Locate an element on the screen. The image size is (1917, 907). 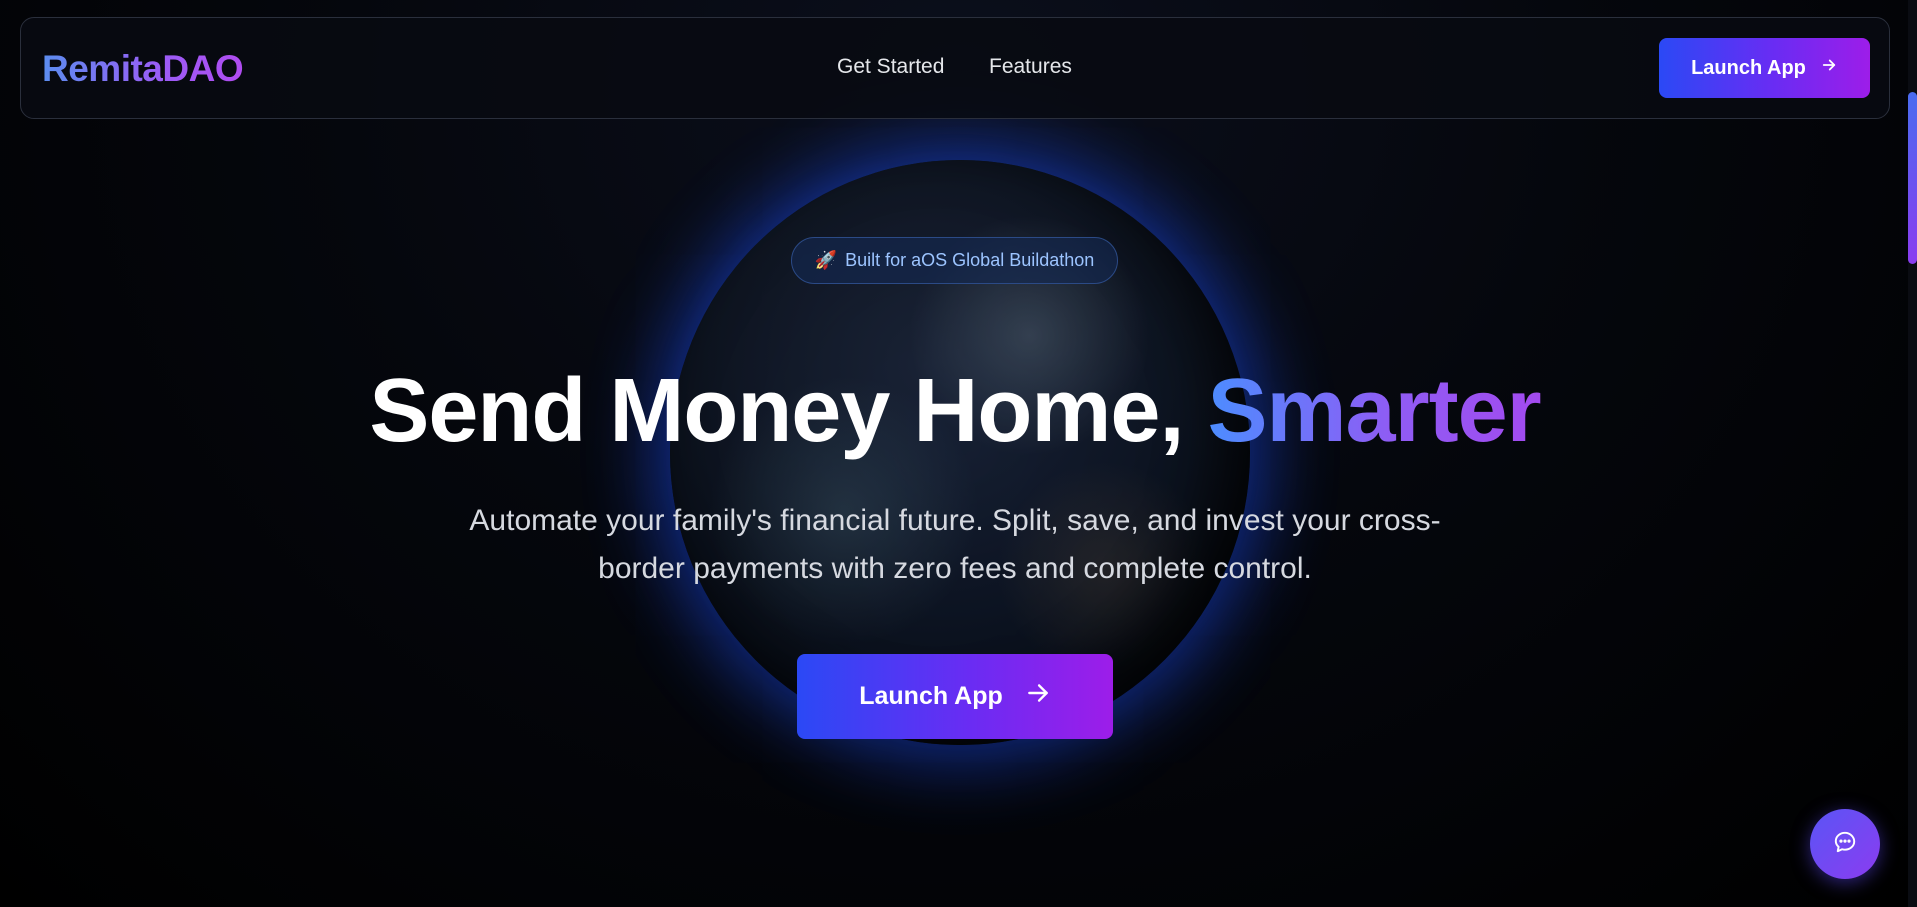
hero-title-accent: Smarter is located at coordinates (1374, 411).